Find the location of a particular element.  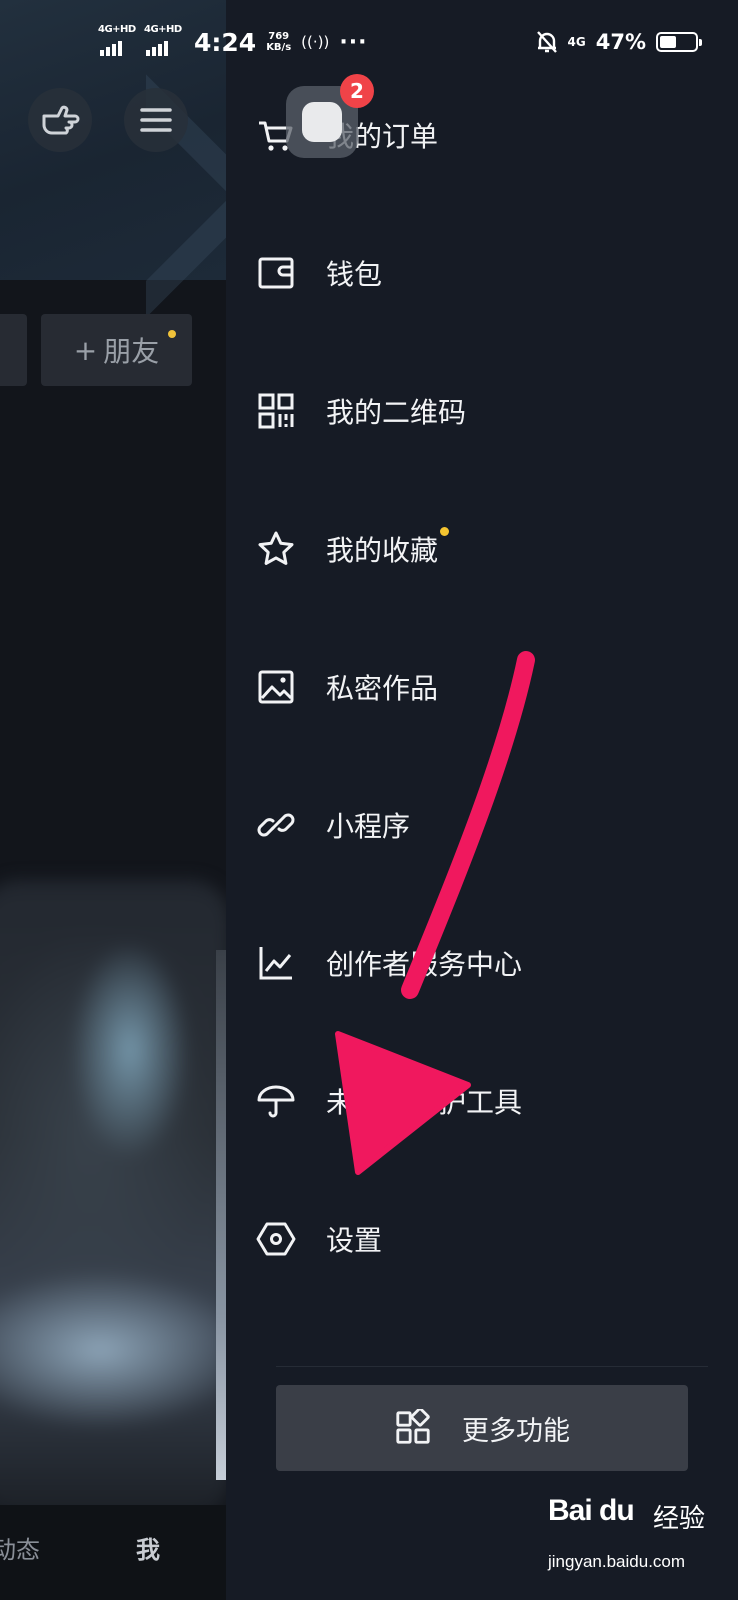

blurred-video-thumbnail is located at coordinates (113, 1200).